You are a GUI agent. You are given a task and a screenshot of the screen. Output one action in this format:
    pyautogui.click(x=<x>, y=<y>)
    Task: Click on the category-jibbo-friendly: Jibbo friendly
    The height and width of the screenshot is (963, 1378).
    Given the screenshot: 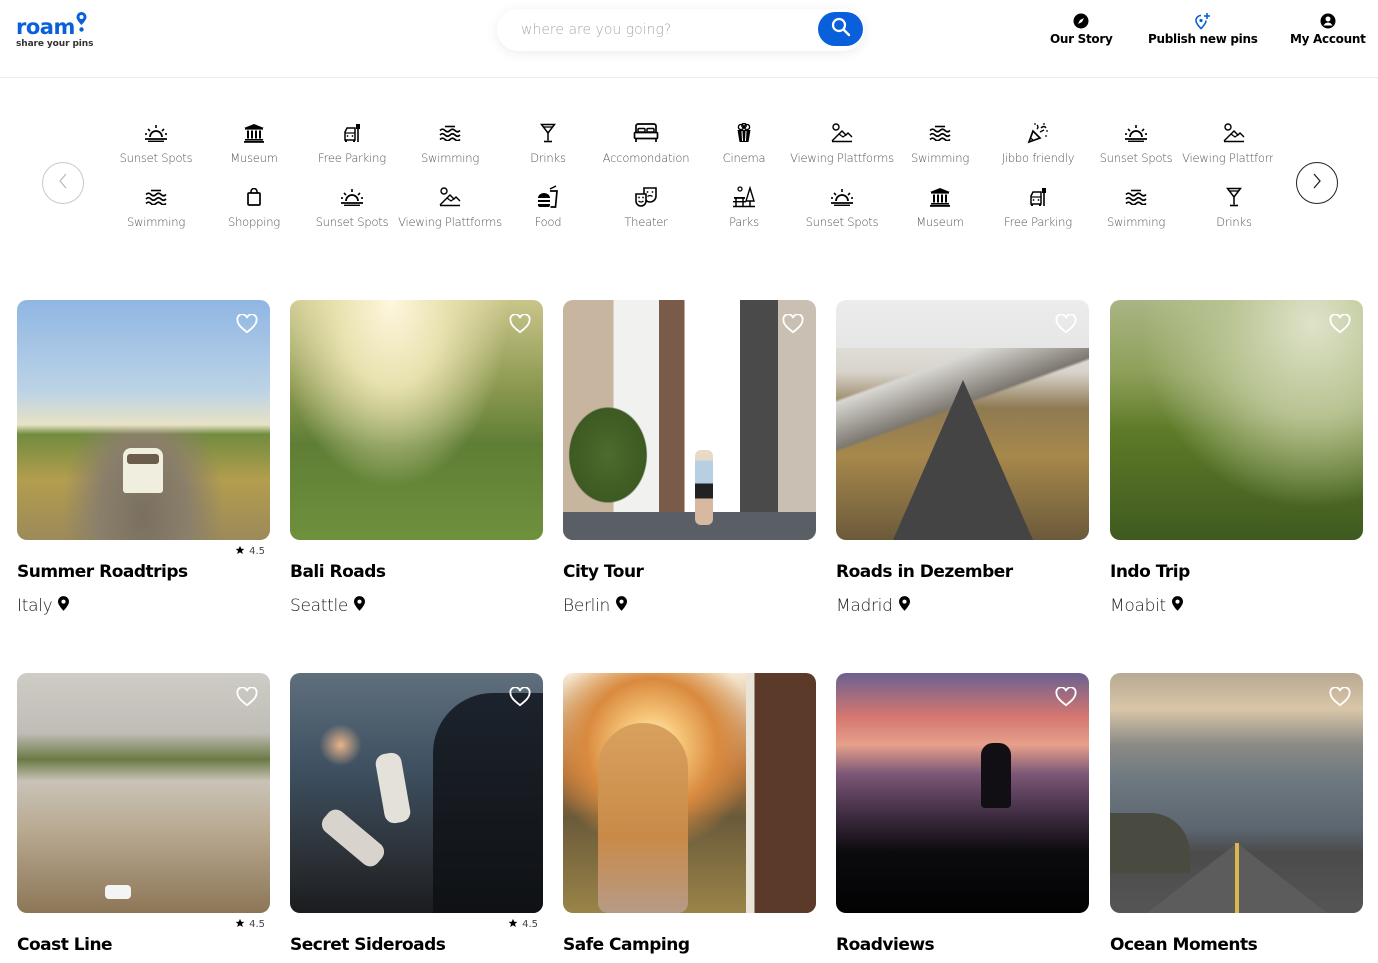 What is the action you would take?
    pyautogui.click(x=1038, y=142)
    